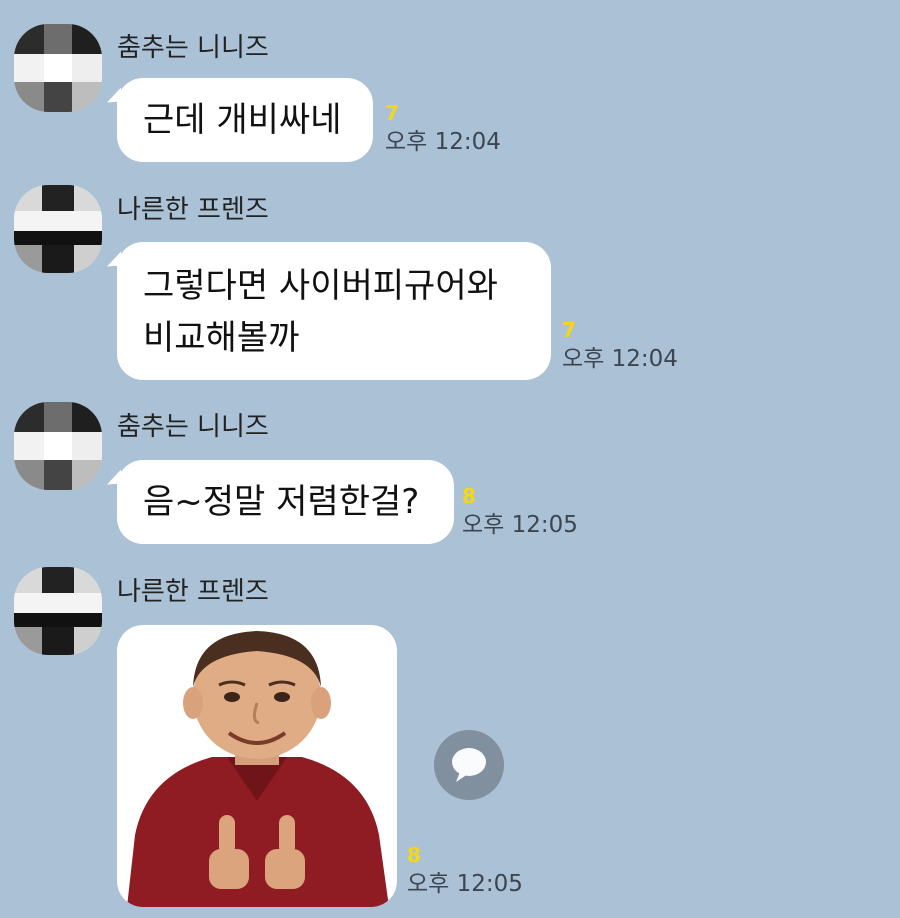 This screenshot has width=900, height=918. I want to click on message-text: 근데 개비싸네, so click(242, 120).